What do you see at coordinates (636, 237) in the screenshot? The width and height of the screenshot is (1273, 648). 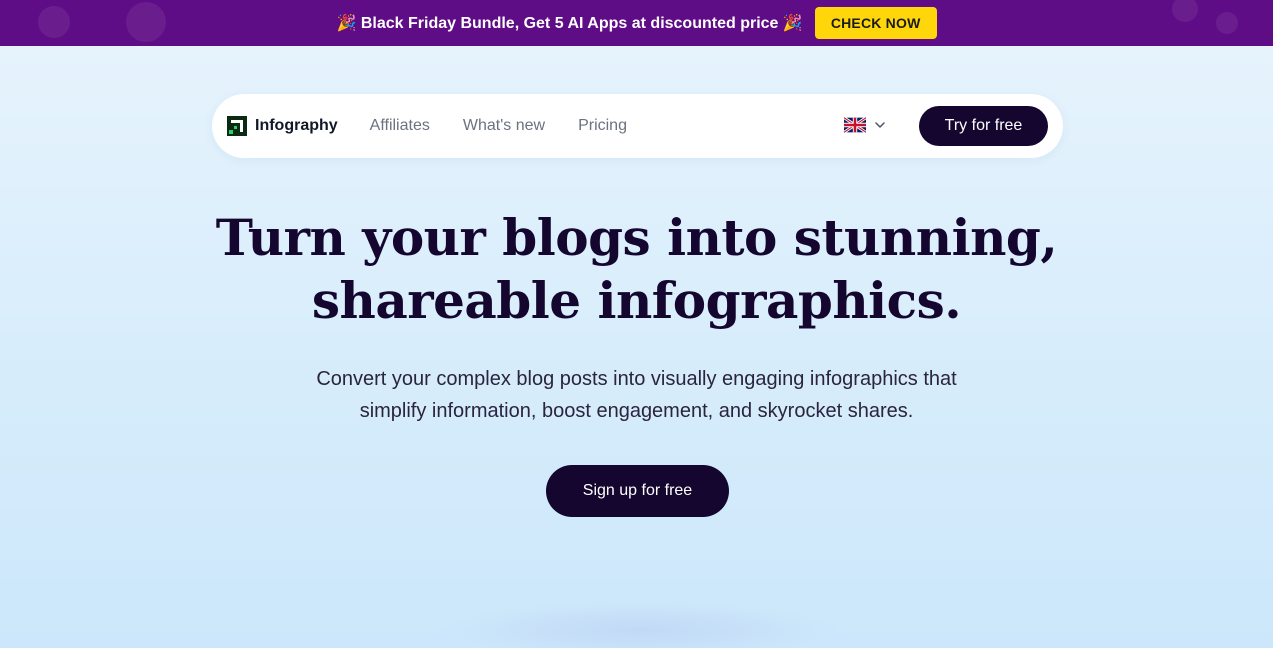 I see `hero-title-line-1: Turn your blogs into stunning,` at bounding box center [636, 237].